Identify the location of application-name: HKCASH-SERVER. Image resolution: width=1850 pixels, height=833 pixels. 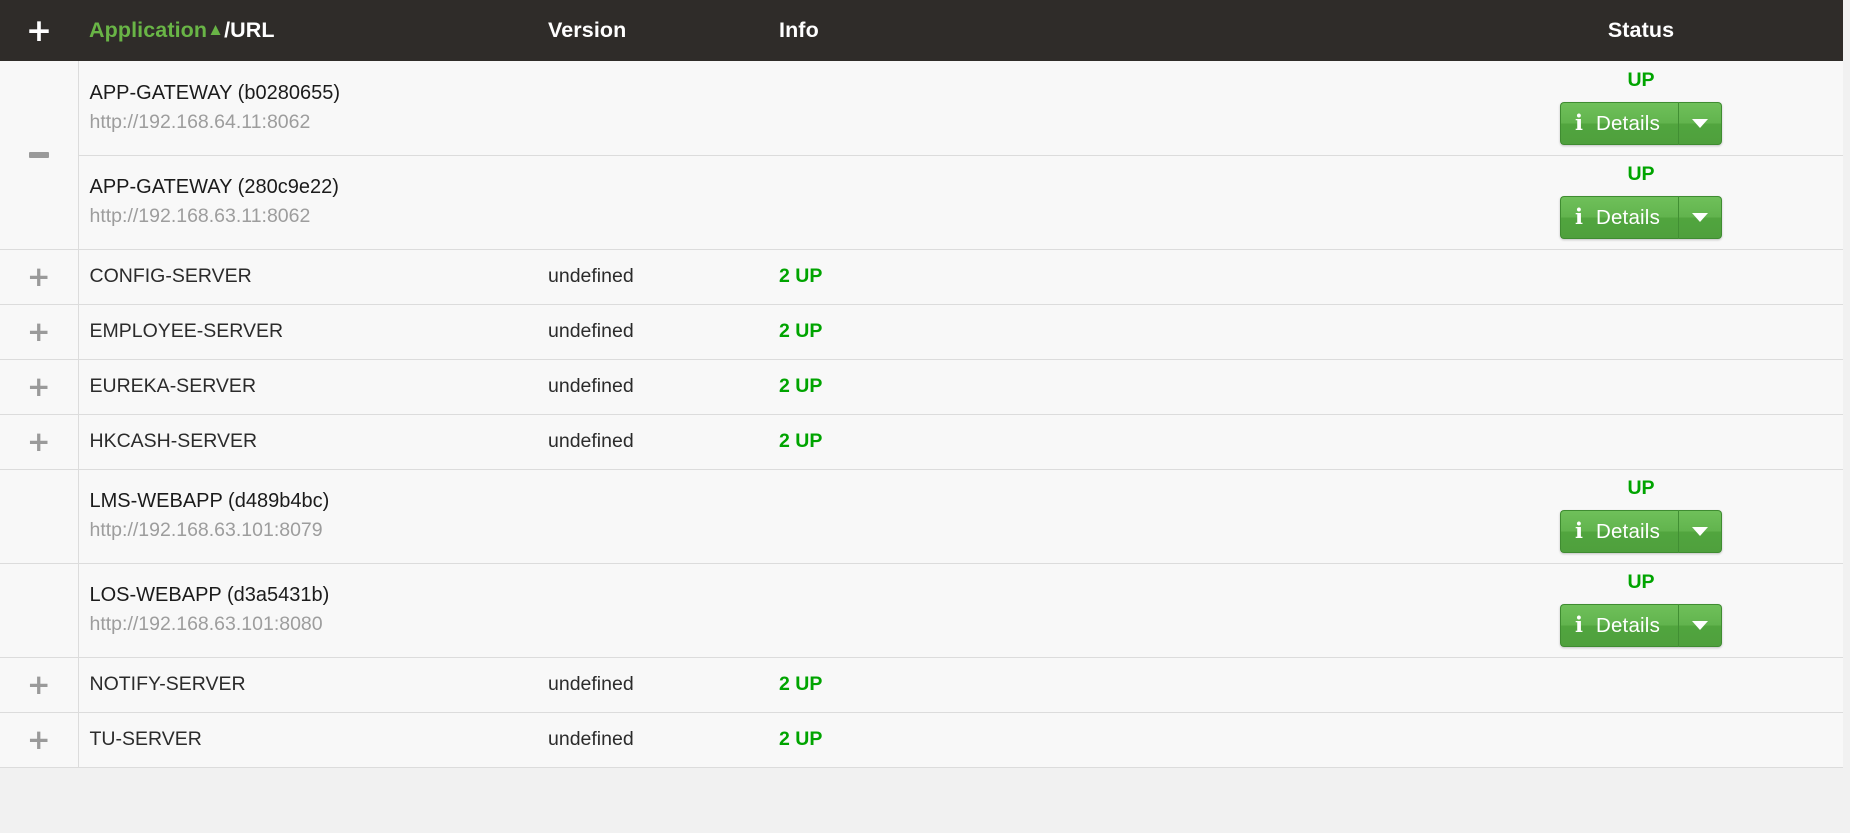
(319, 441).